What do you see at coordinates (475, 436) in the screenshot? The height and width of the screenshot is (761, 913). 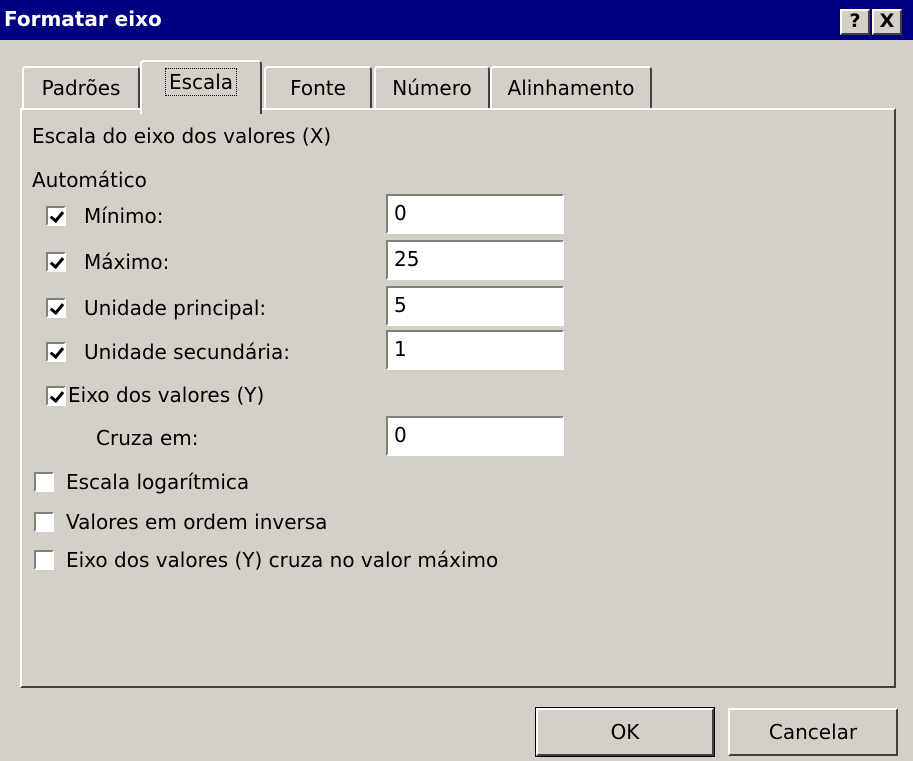 I see `crosses-at-input: 0` at bounding box center [475, 436].